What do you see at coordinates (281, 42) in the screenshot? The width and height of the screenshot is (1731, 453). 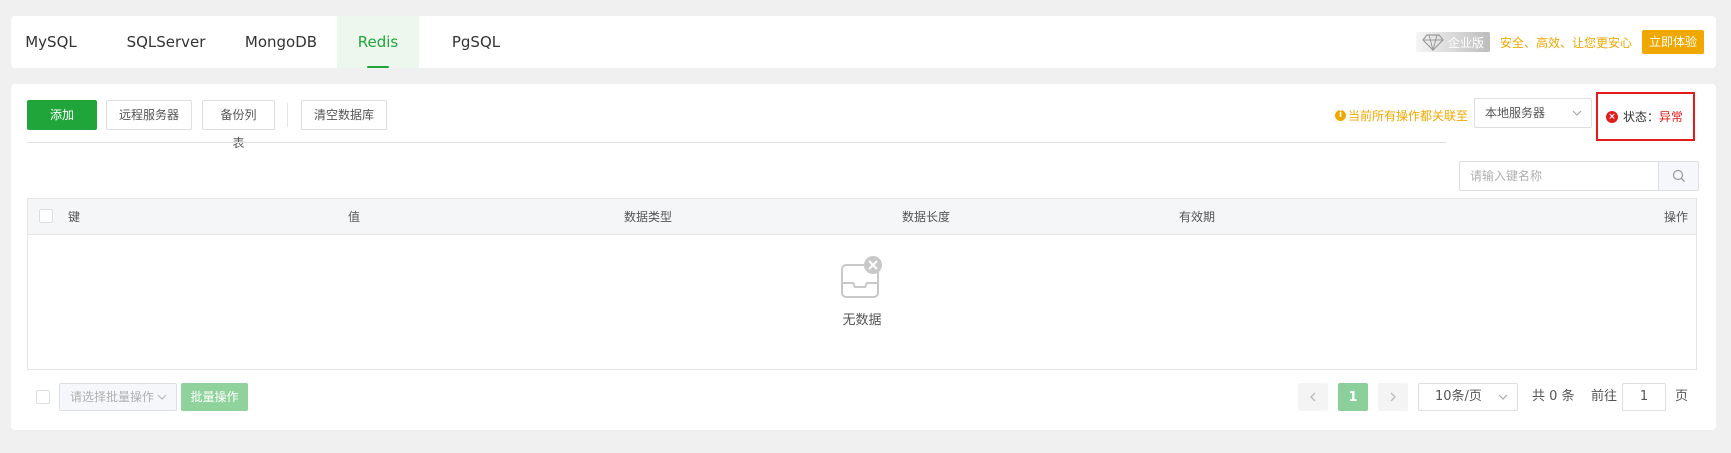 I see `tab-mongodb: MongoDB` at bounding box center [281, 42].